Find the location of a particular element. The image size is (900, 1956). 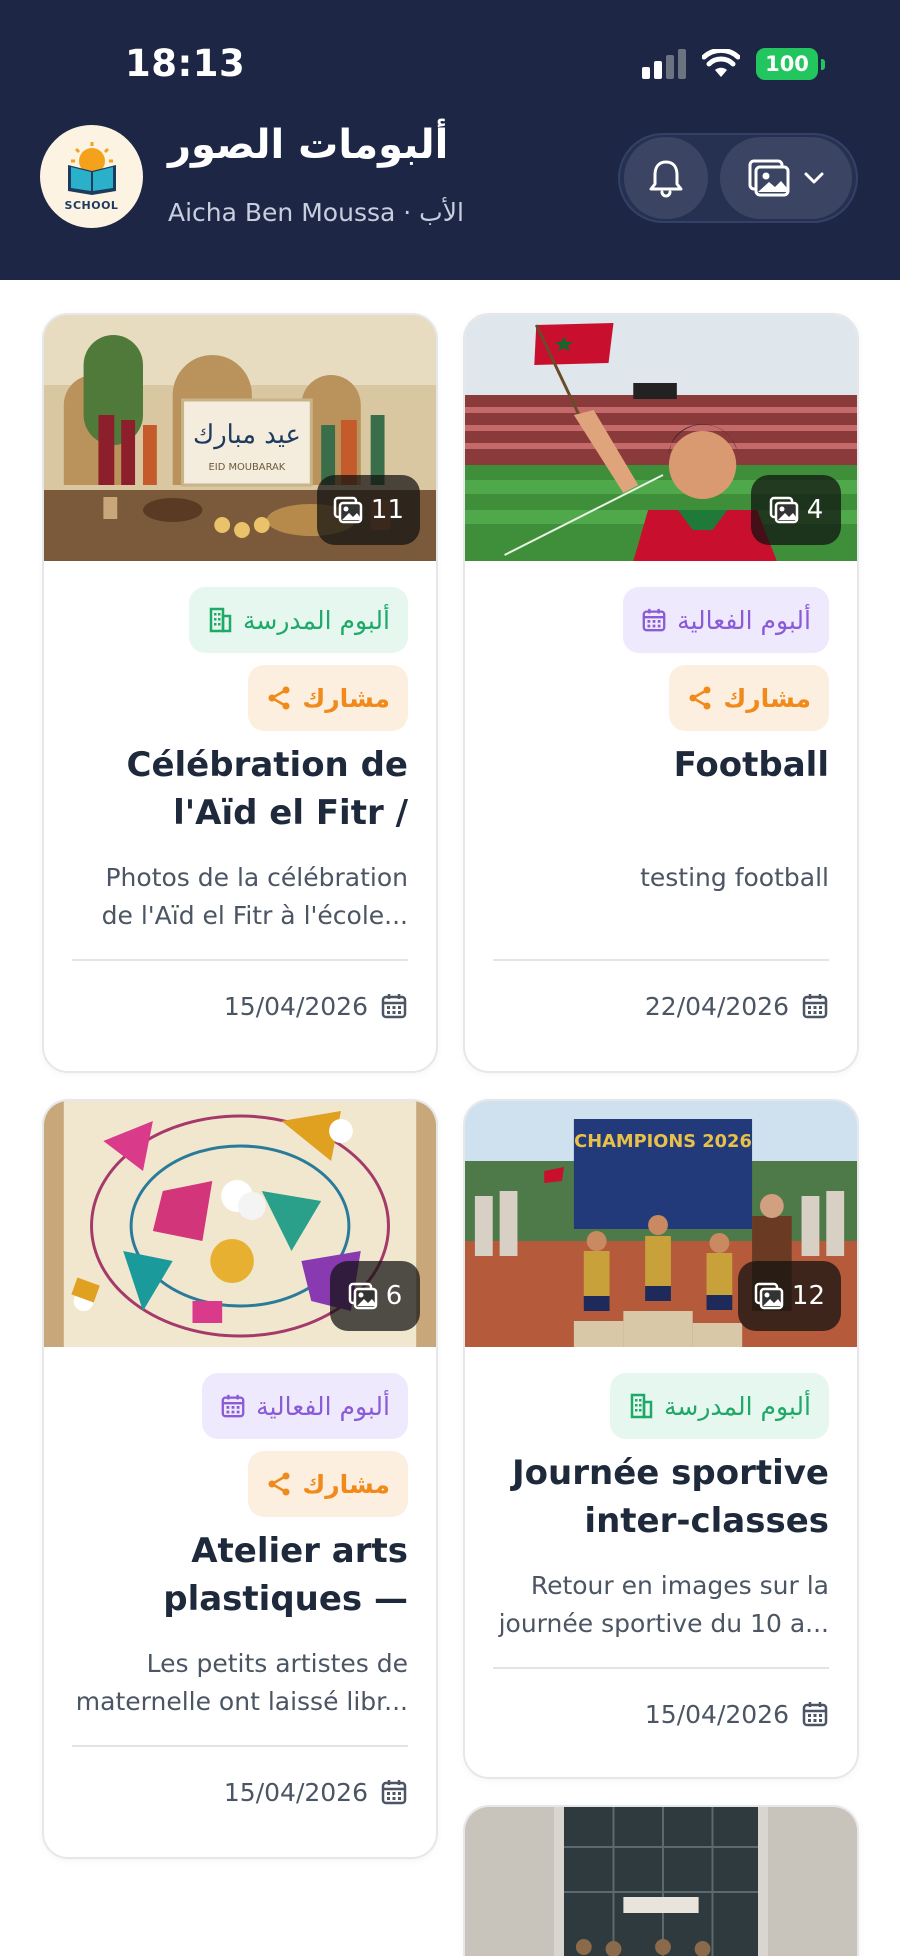

svg-text: CHAMPIONS 2026 is located at coordinates (663, 1141).